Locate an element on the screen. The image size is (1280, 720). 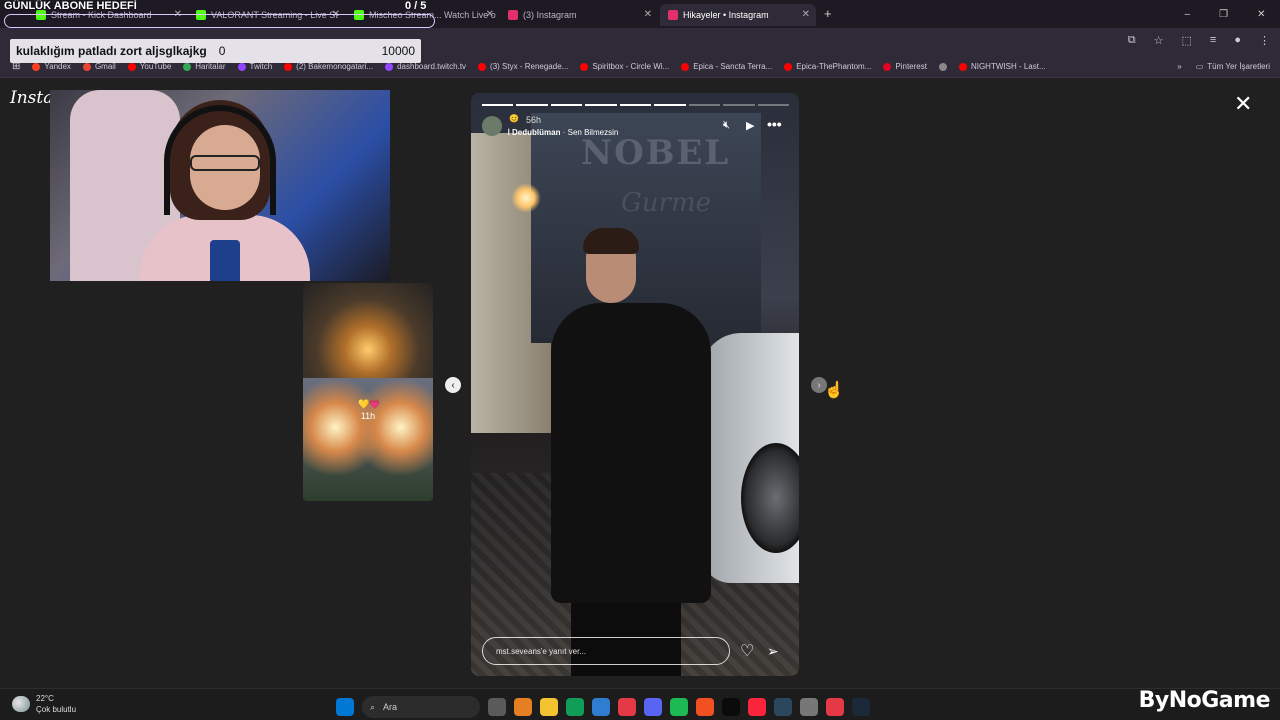
play-icon: ▶ is located at coordinates (750, 125).